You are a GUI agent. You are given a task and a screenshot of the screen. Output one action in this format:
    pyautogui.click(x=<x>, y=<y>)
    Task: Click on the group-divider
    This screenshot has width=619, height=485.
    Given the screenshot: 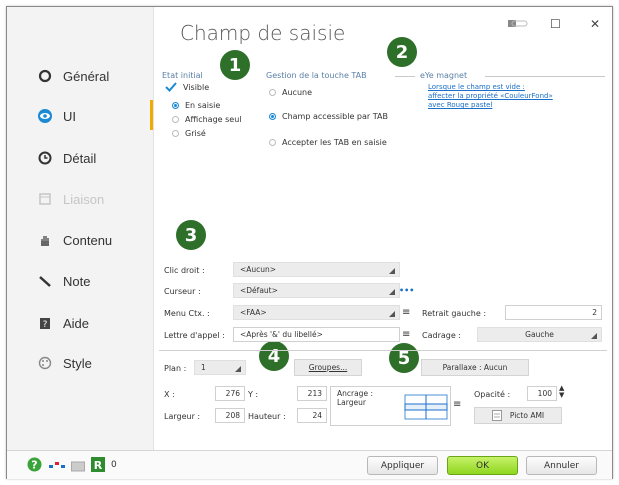 What is the action you would take?
    pyautogui.click(x=405, y=76)
    